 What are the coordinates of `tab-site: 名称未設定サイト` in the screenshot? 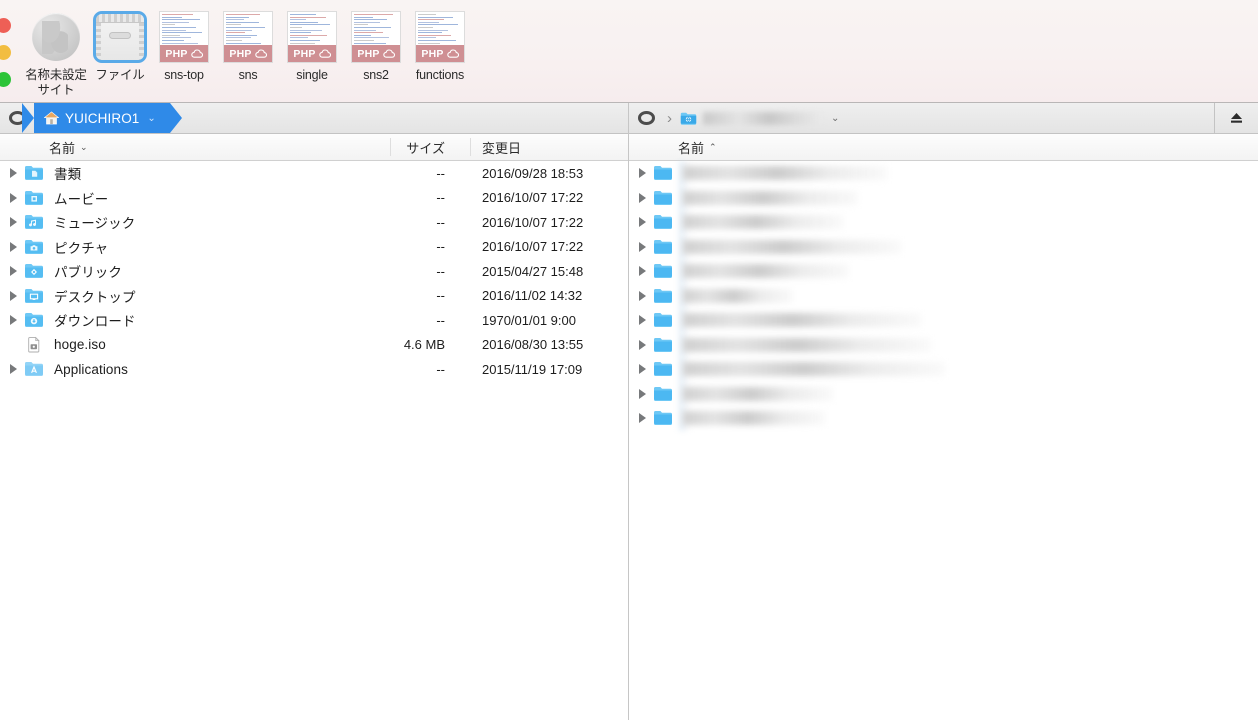 It's located at (56, 51).